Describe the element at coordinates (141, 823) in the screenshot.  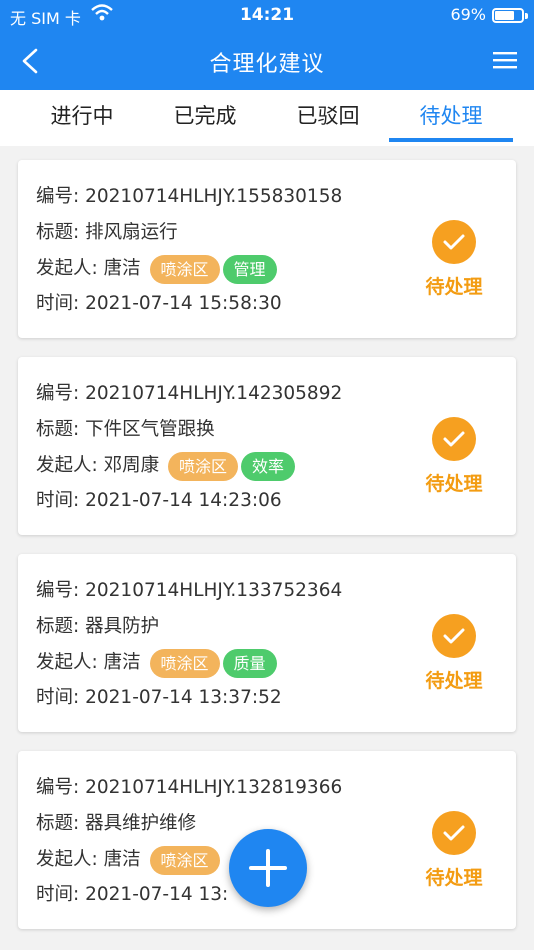
I see `card-title: 器具维护维修` at that location.